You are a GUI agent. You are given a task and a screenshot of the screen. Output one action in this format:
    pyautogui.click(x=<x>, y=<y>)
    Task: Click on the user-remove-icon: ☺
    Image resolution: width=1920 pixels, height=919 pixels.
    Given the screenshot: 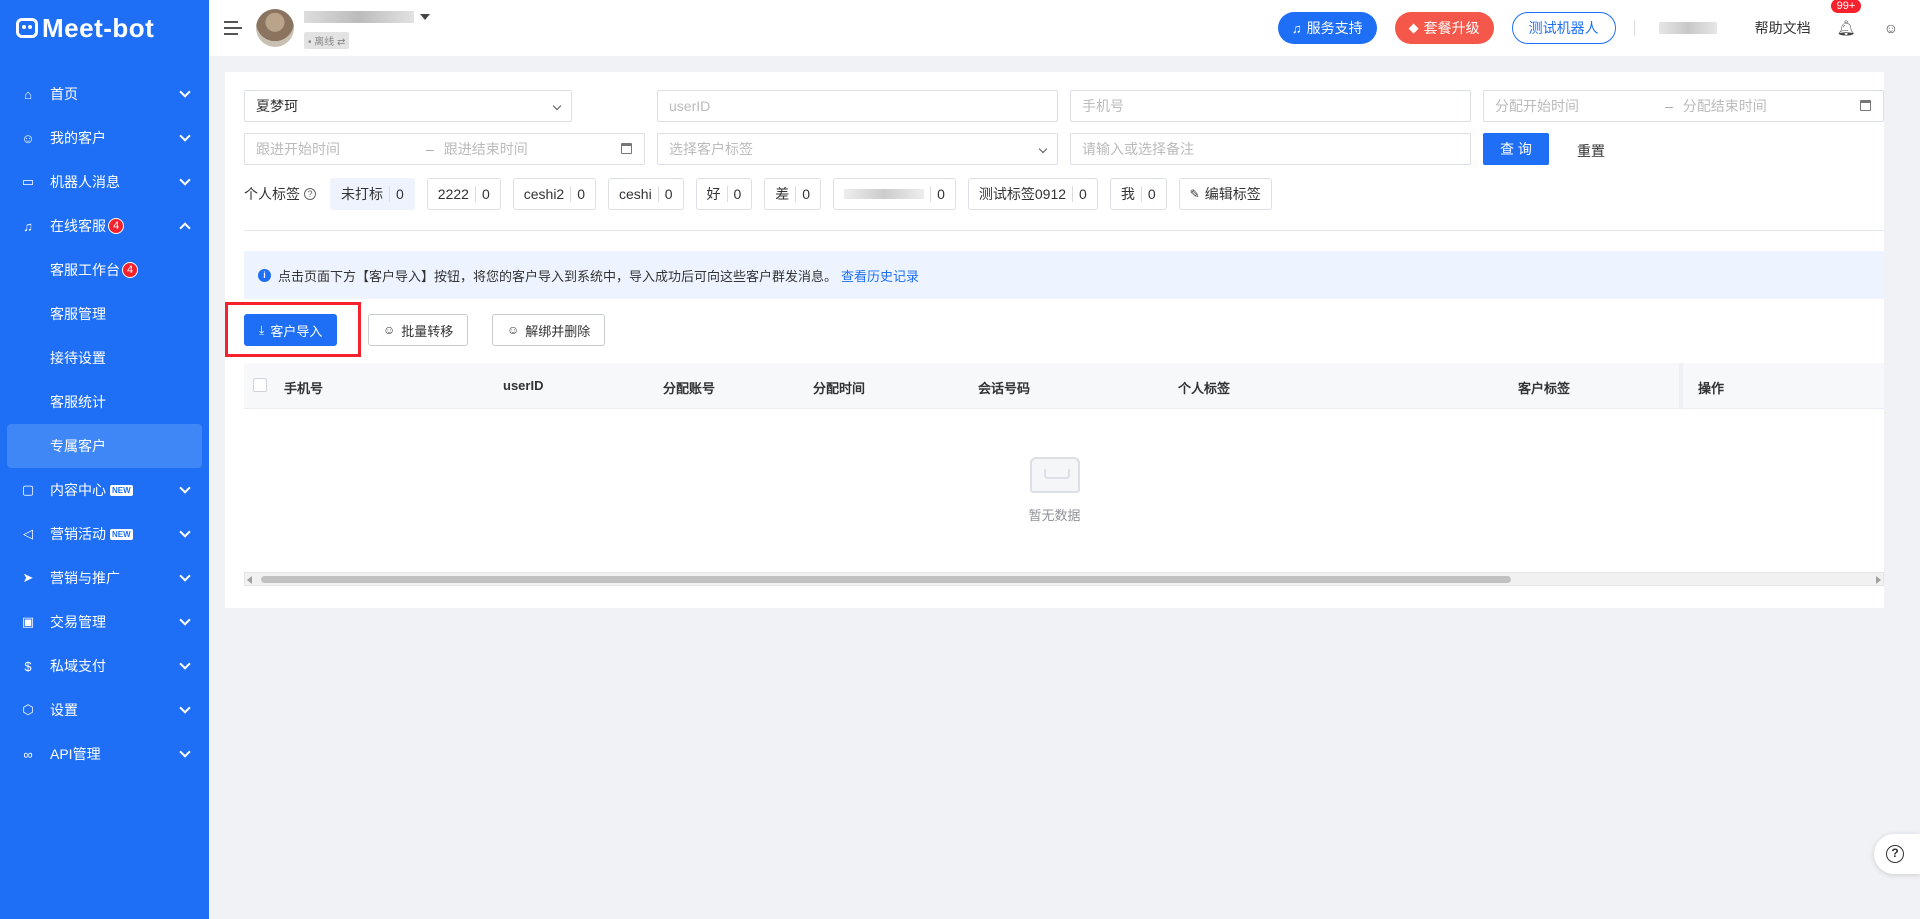 What is the action you would take?
    pyautogui.click(x=513, y=330)
    